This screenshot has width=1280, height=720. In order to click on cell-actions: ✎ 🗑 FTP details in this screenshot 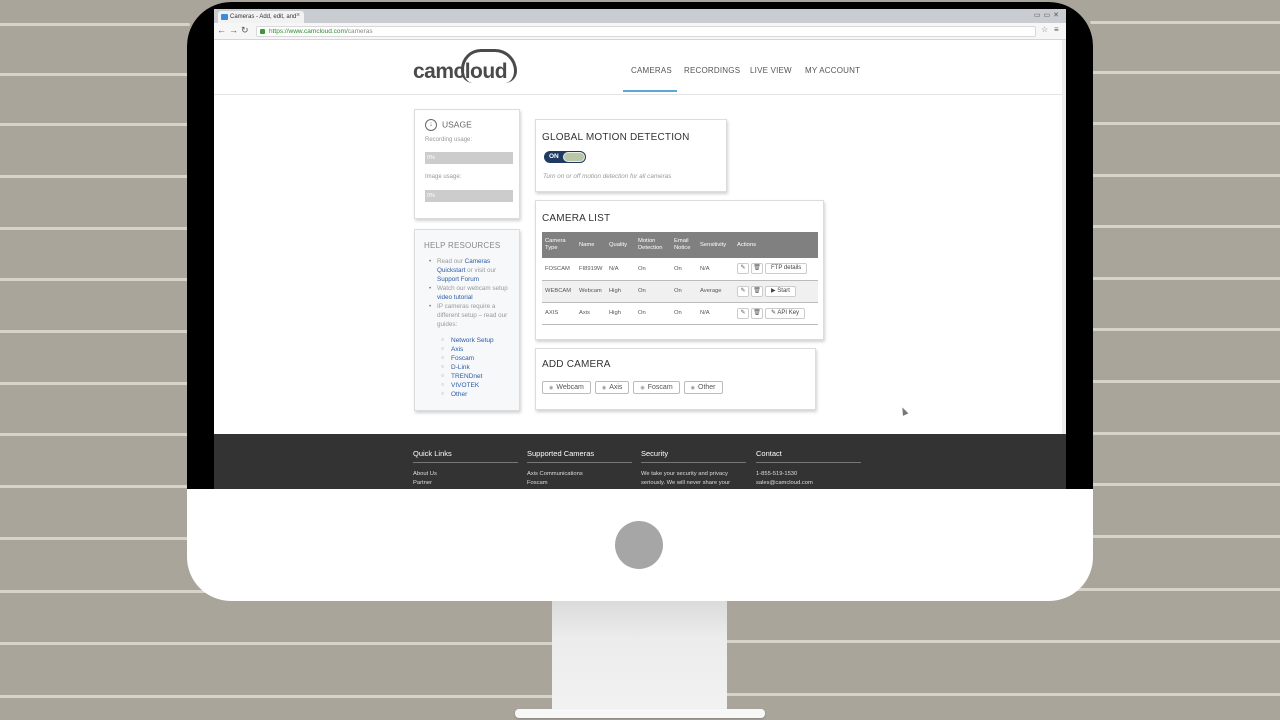, I will do `click(776, 269)`.